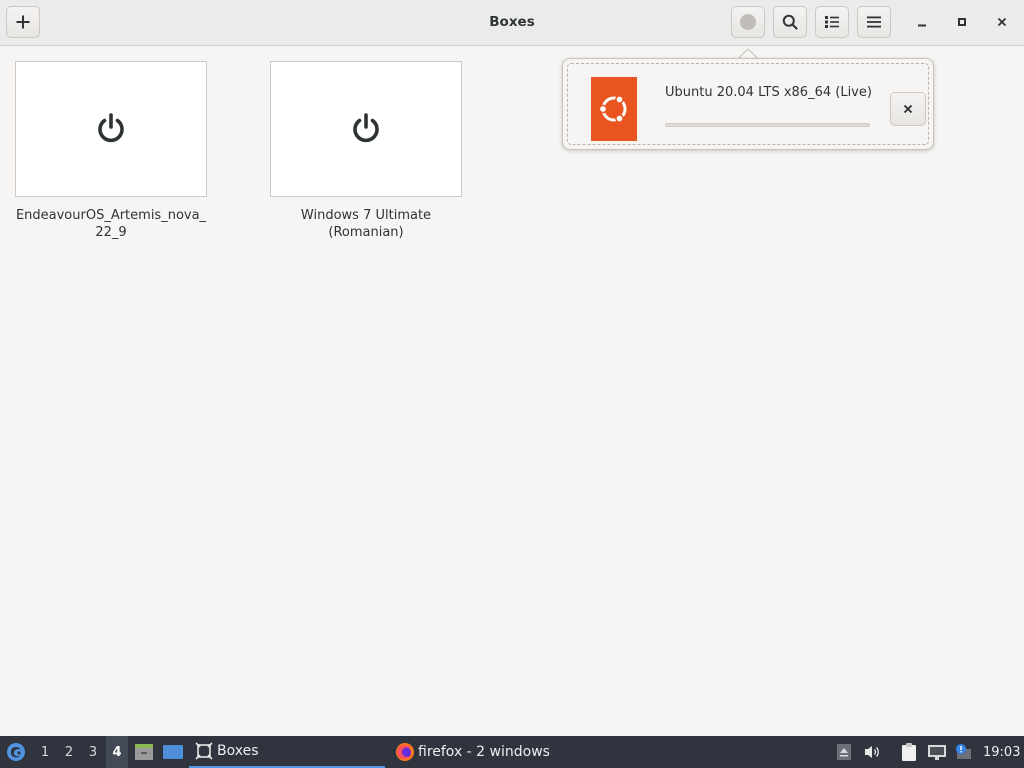 The height and width of the screenshot is (768, 1024). I want to click on workspace-4: 4, so click(117, 752).